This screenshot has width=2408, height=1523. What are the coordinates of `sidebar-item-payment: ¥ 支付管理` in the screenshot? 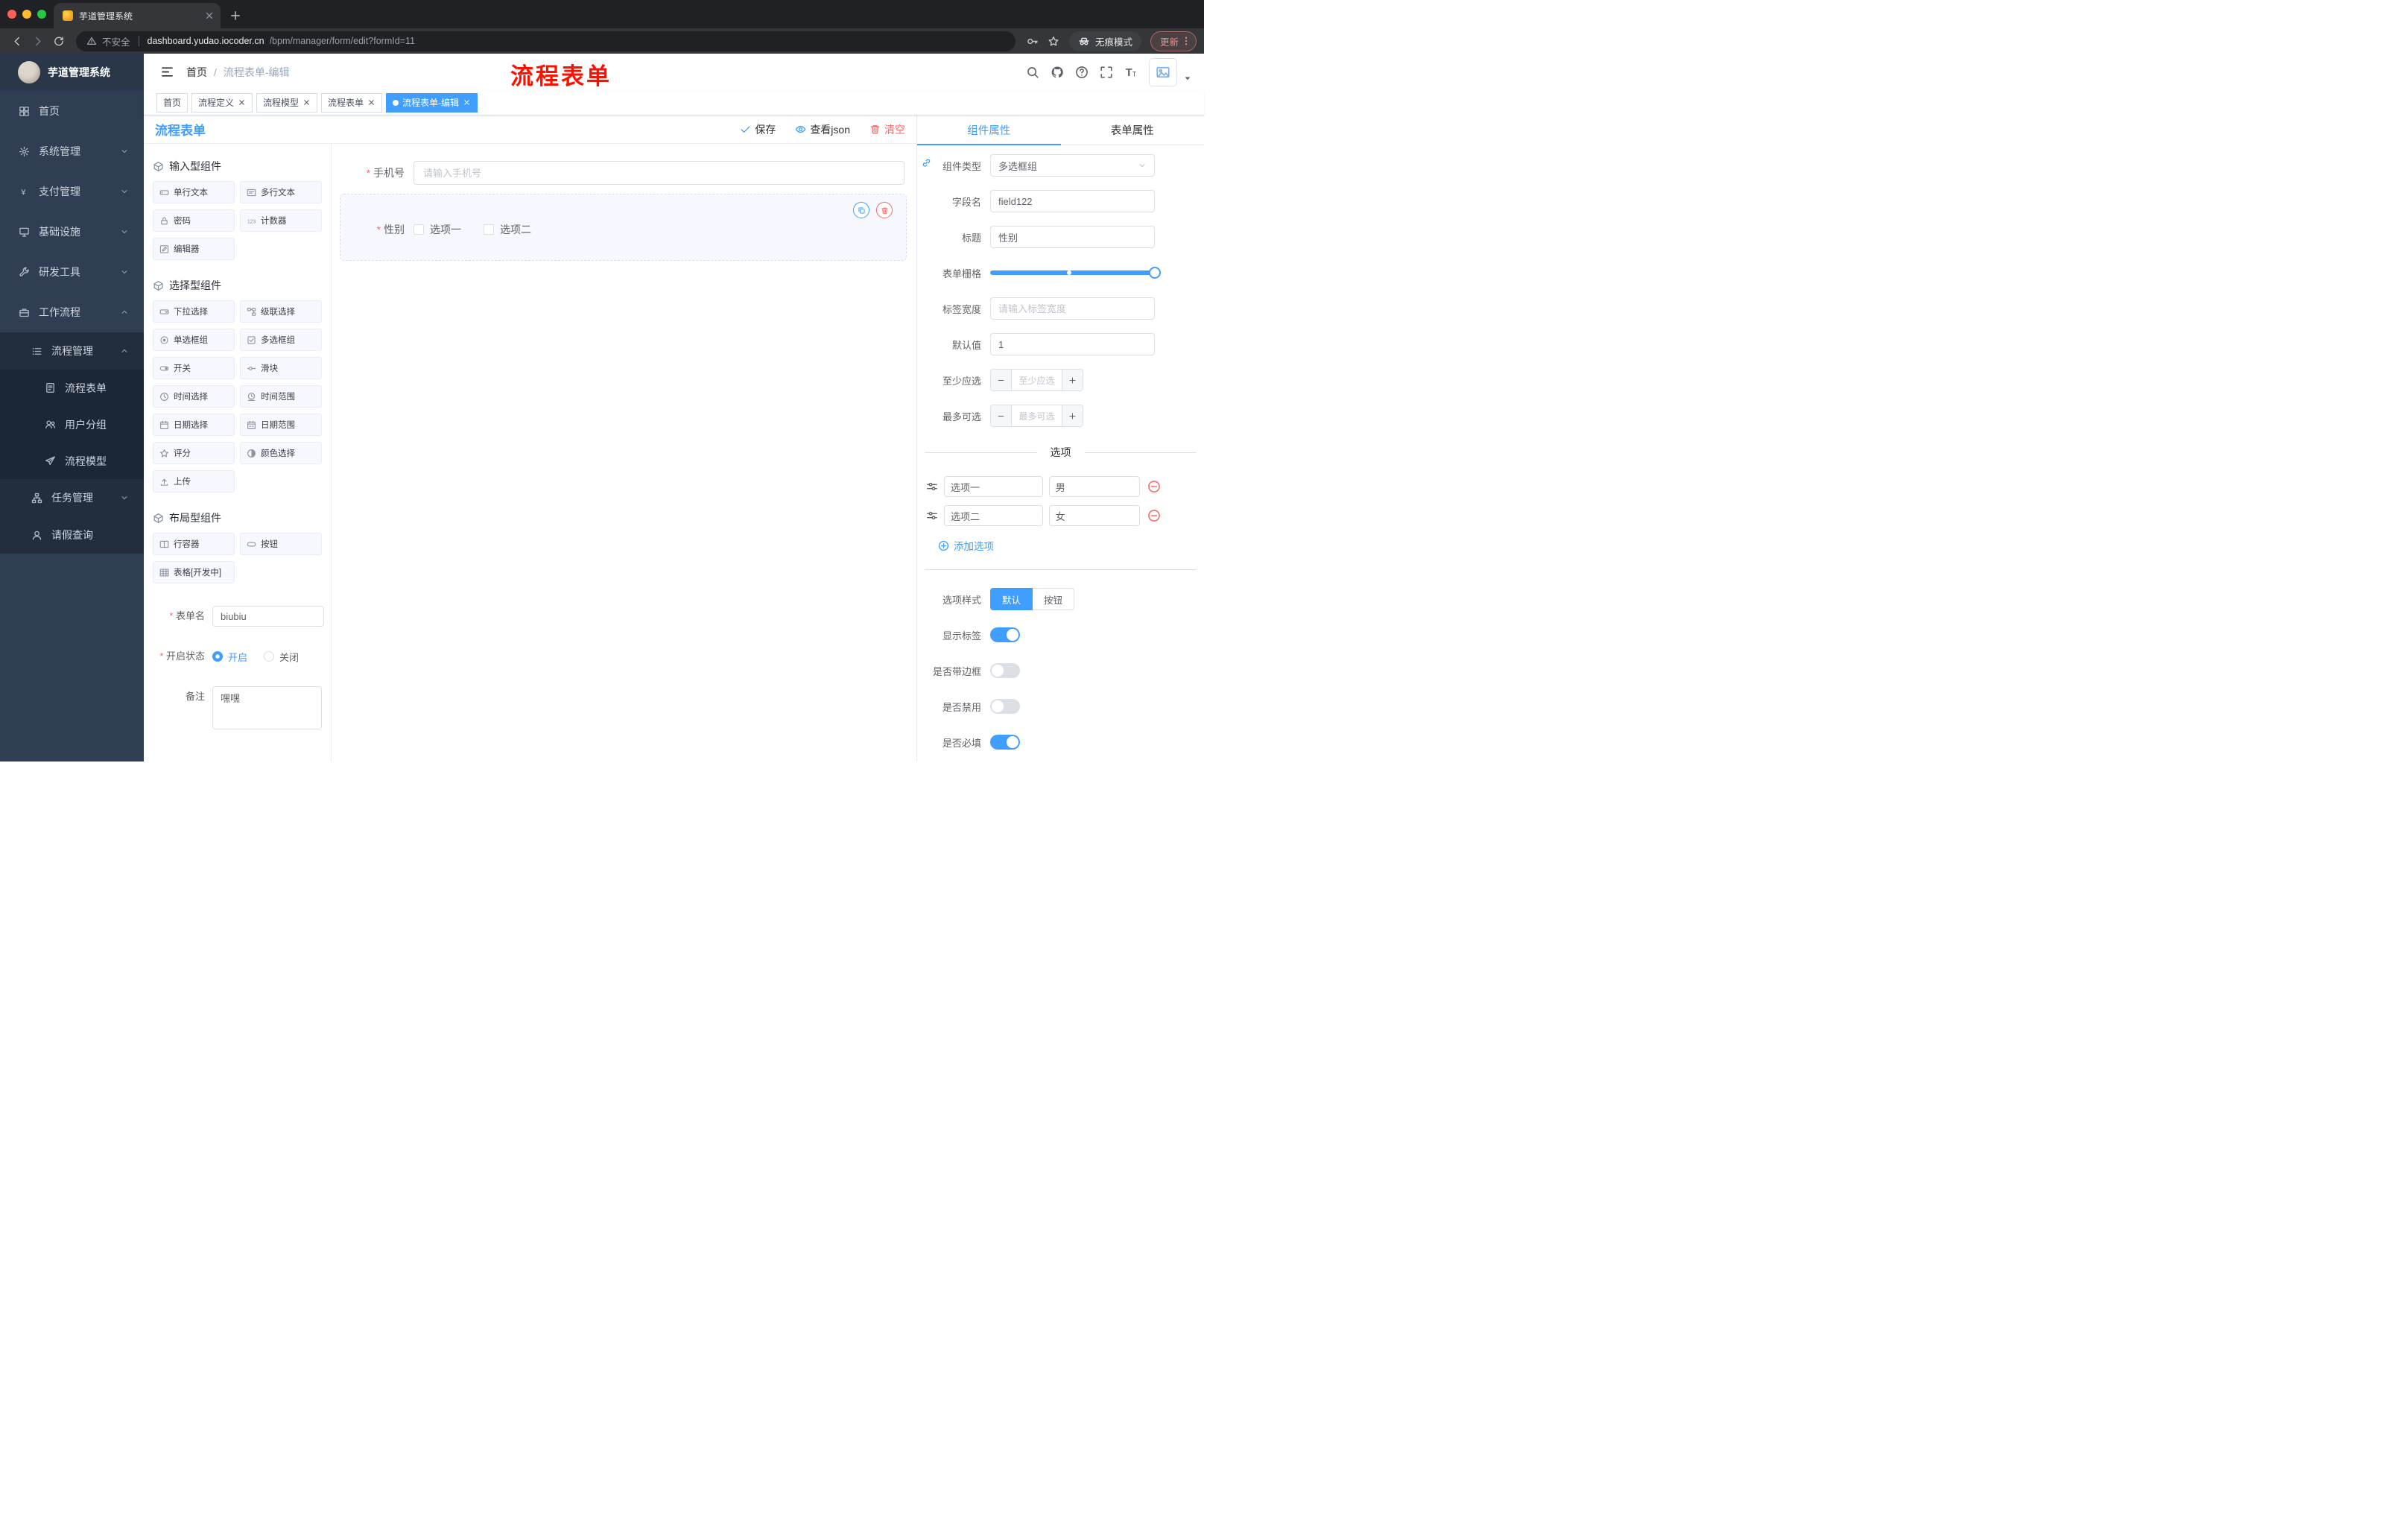 It's located at (72, 192).